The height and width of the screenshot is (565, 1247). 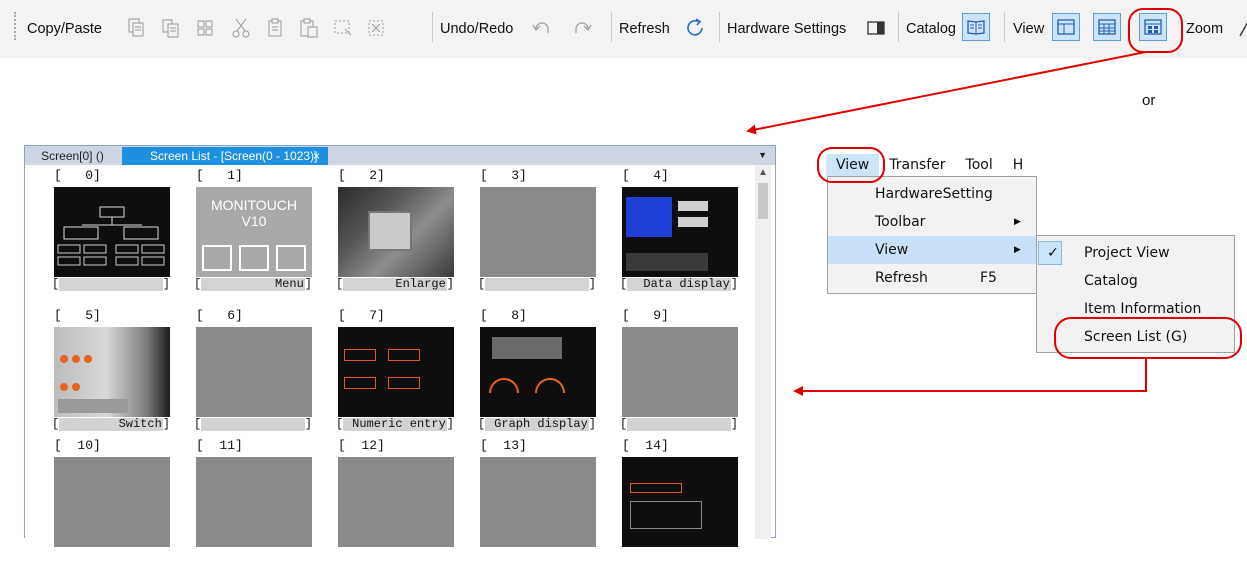 I want to click on screen-item: [ 0] [], so click(x=110, y=230).